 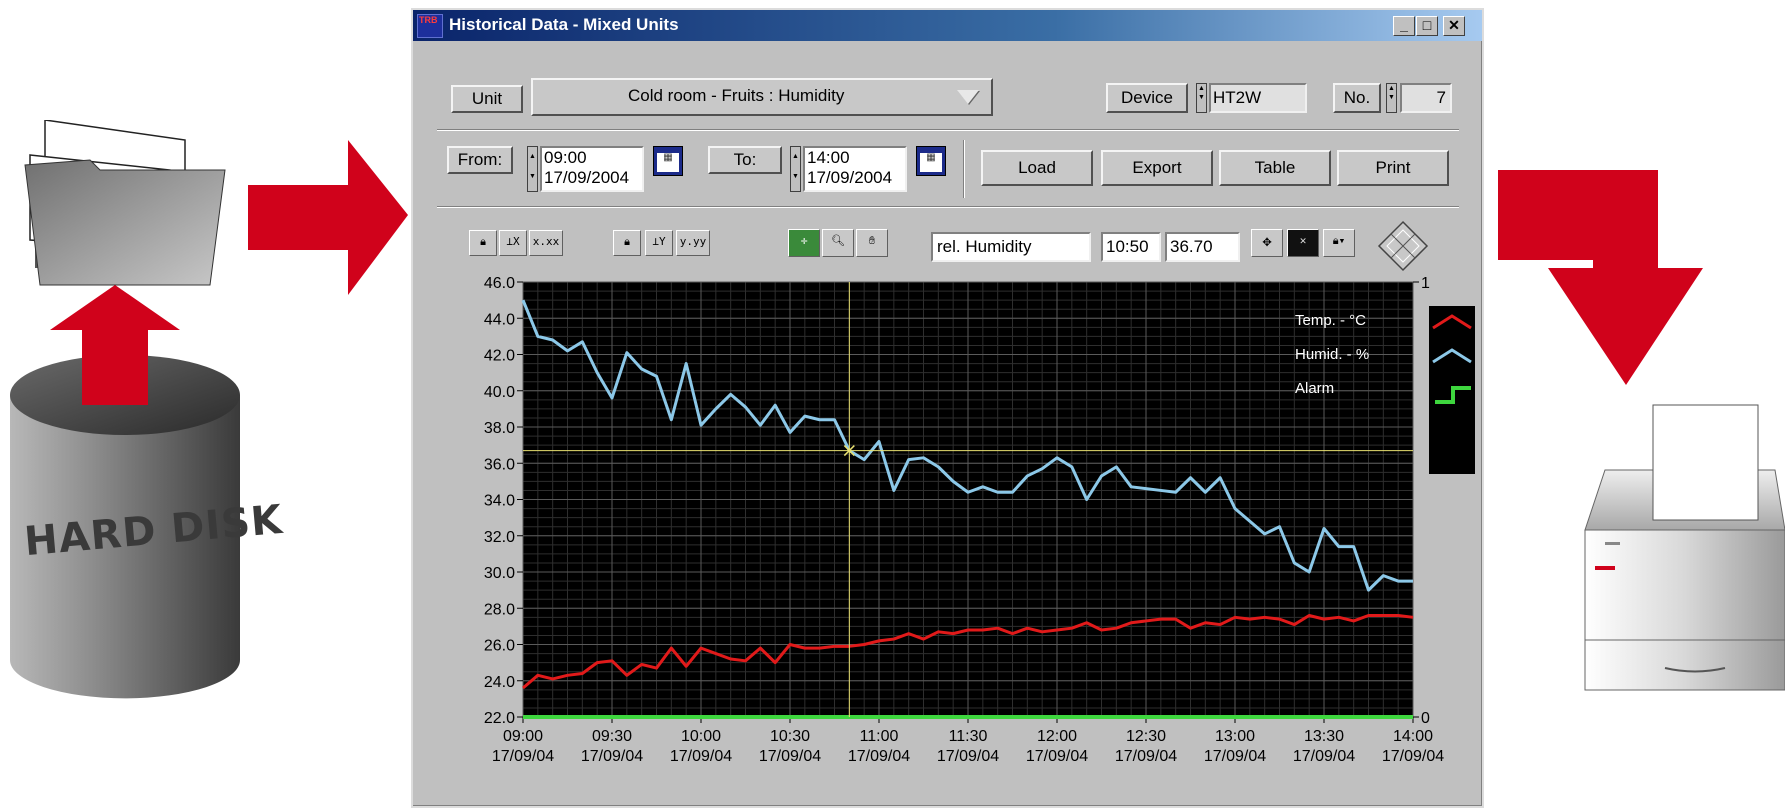 I want to click on y-tick-label: 42.0, so click(x=499, y=356).